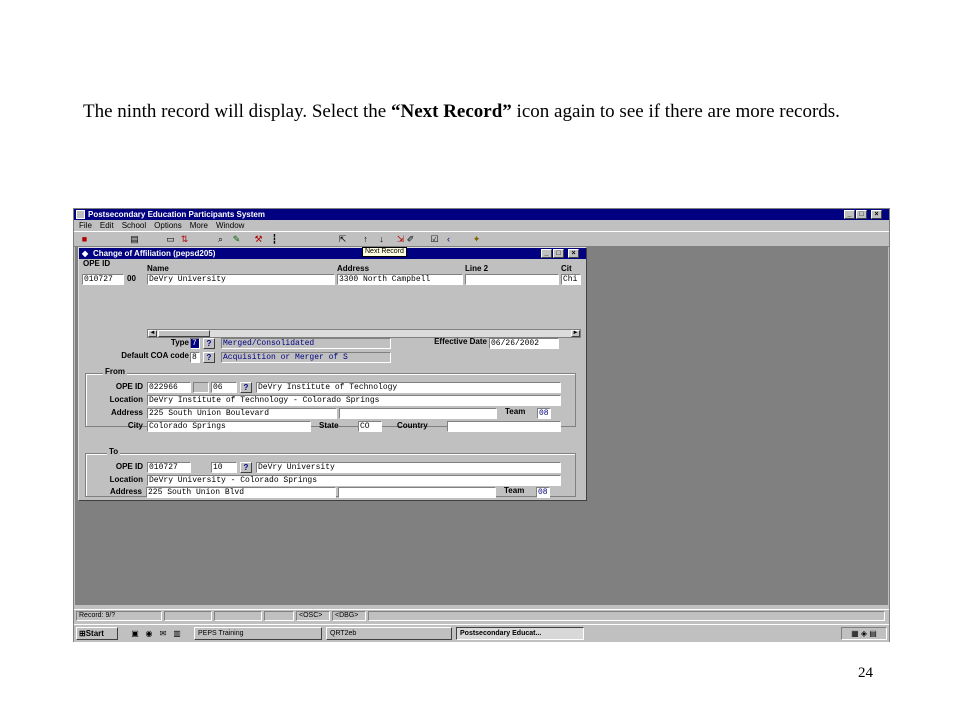 The image size is (960, 720). Describe the element at coordinates (134, 239) in the screenshot. I see `print-icon: ▤` at that location.